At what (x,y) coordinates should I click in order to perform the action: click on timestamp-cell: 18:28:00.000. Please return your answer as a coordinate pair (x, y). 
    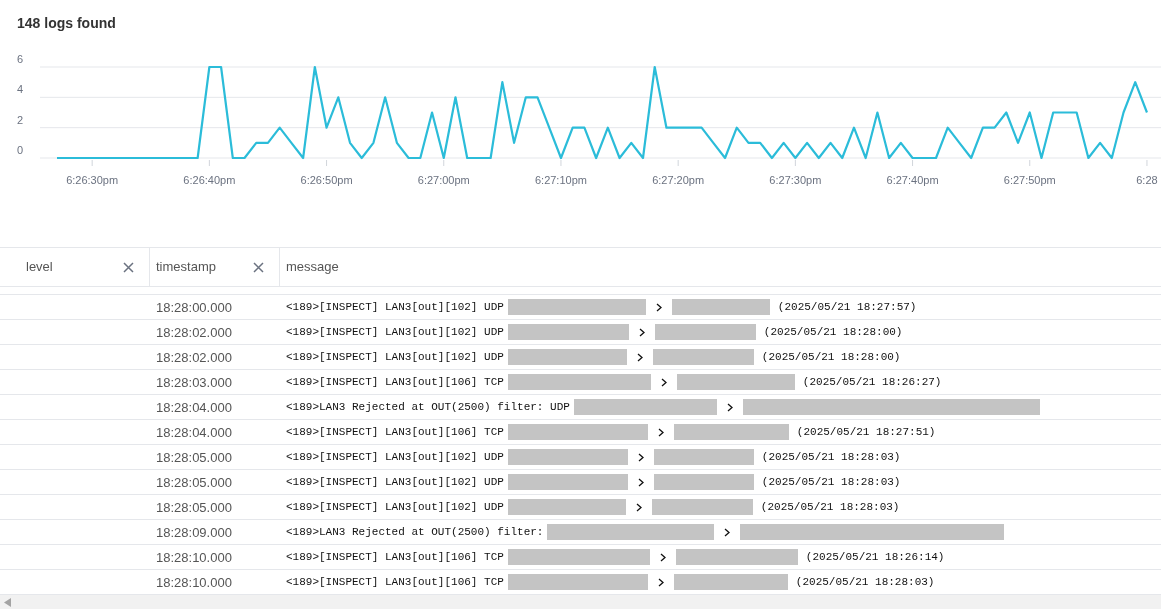
    Looking at the image, I should click on (194, 307).